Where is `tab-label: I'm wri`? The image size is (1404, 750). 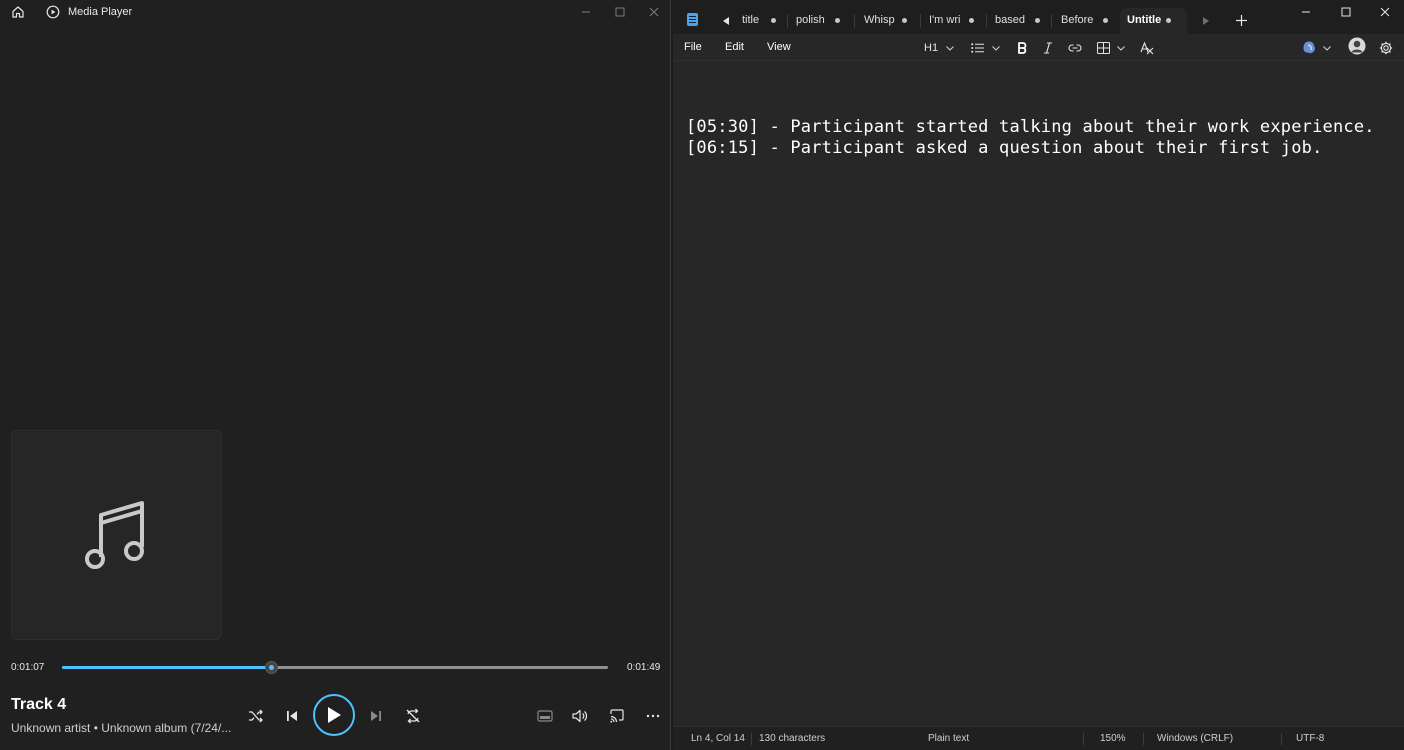 tab-label: I'm wri is located at coordinates (945, 20).